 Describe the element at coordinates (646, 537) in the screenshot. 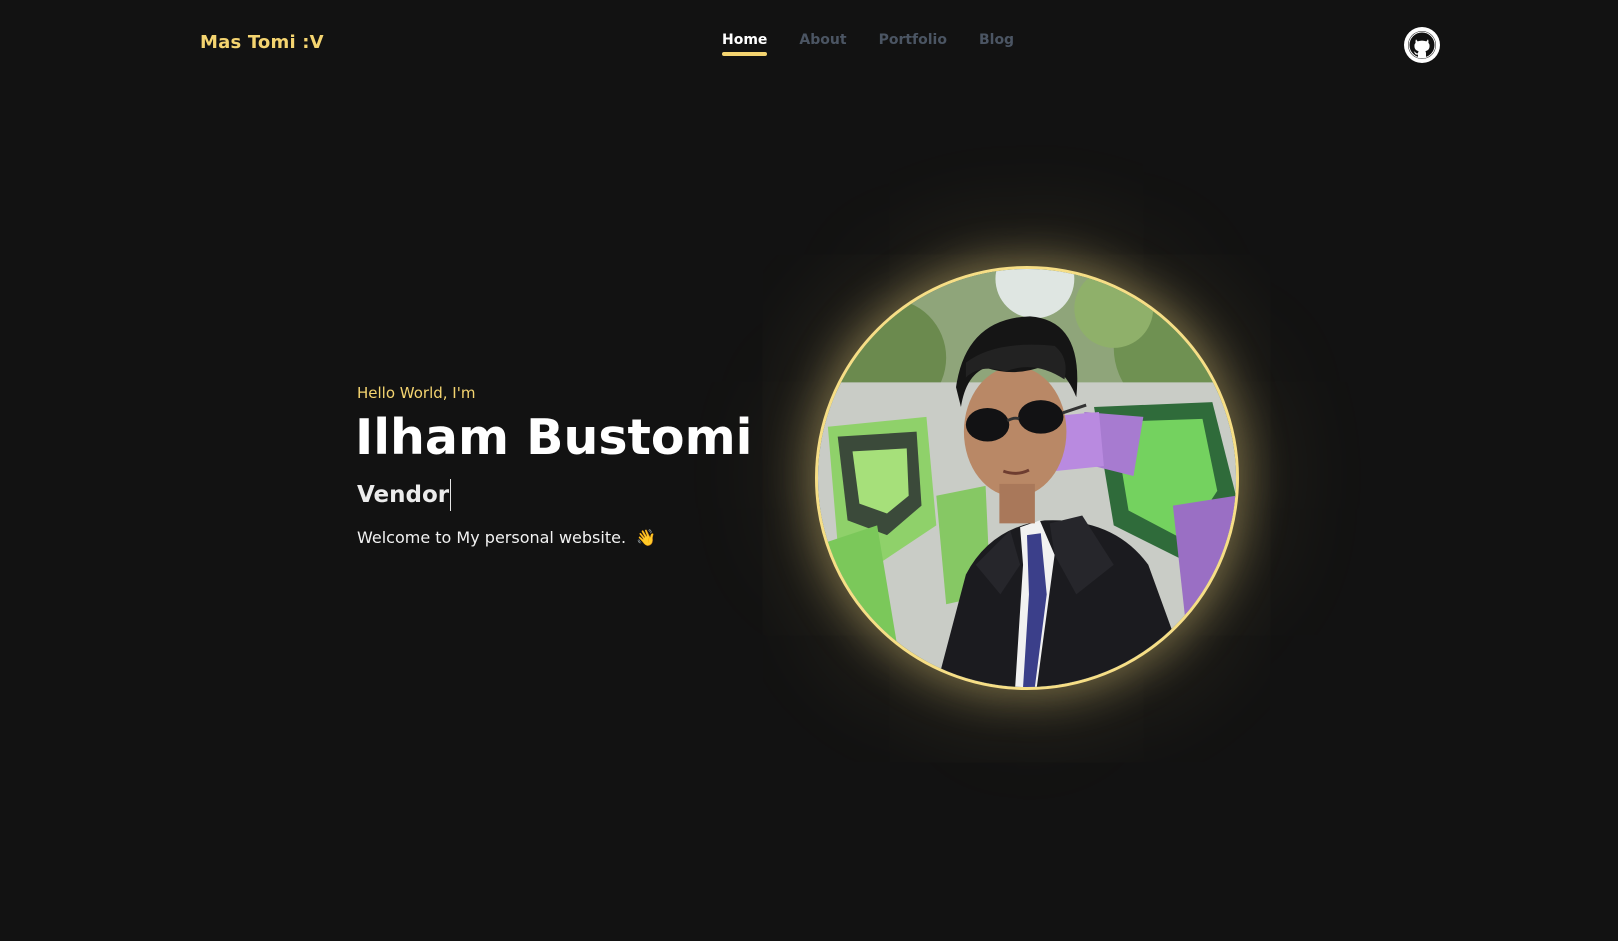

I see `wave-emoji-icon: 👋` at that location.